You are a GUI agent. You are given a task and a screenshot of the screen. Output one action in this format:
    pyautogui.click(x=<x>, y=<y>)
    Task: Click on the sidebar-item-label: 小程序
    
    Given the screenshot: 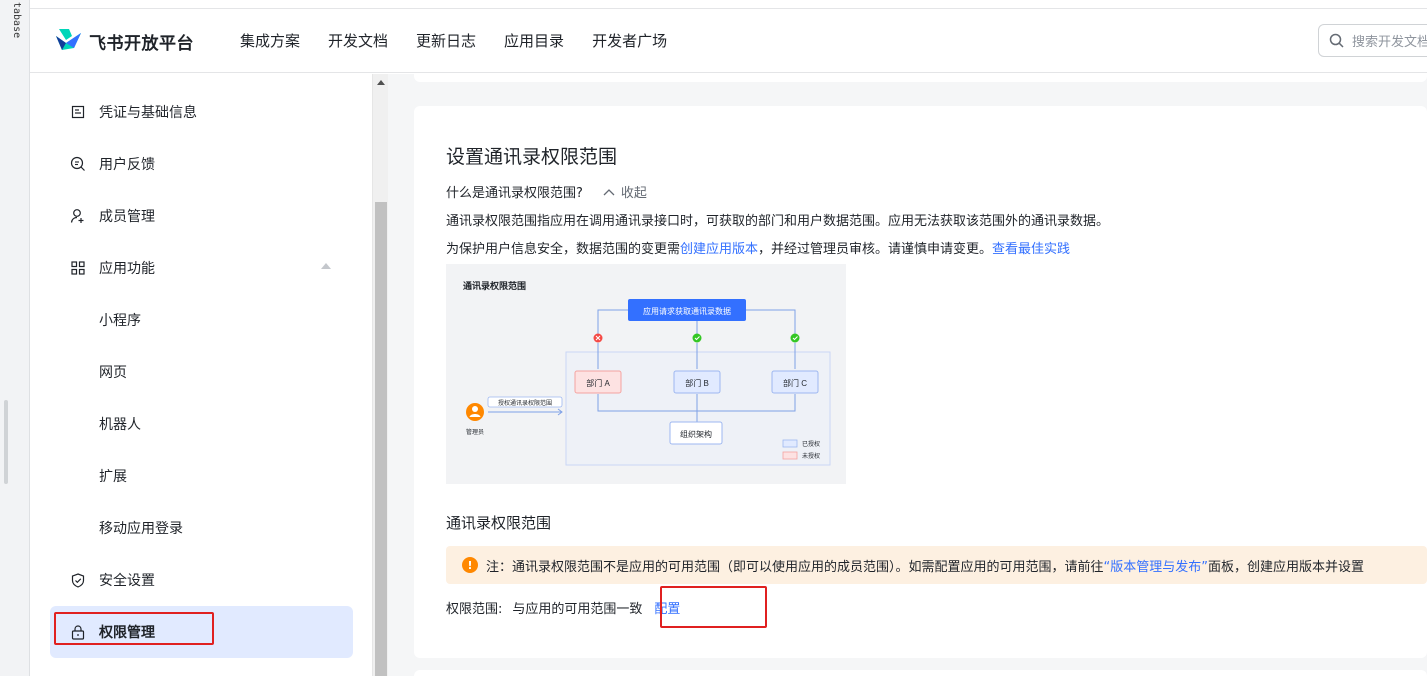 What is the action you would take?
    pyautogui.click(x=120, y=321)
    